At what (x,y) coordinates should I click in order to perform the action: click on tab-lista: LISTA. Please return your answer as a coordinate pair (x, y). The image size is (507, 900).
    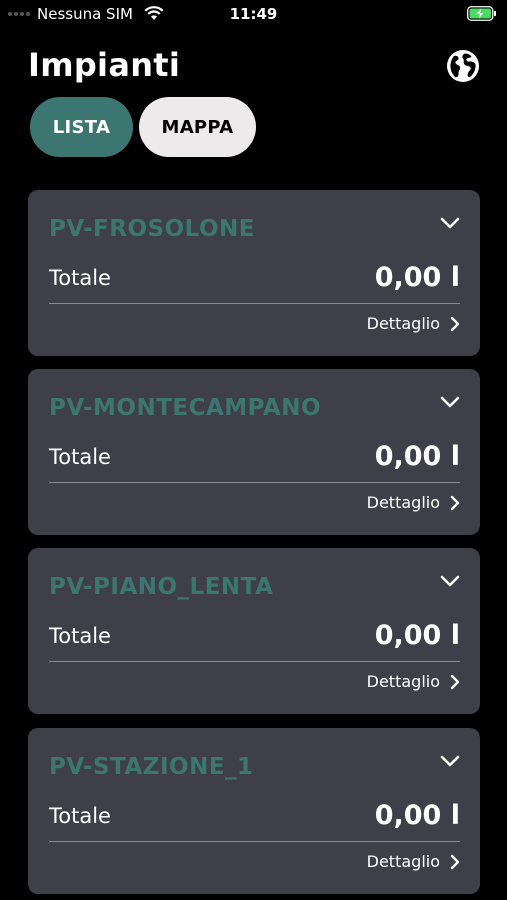
    Looking at the image, I should click on (81, 127).